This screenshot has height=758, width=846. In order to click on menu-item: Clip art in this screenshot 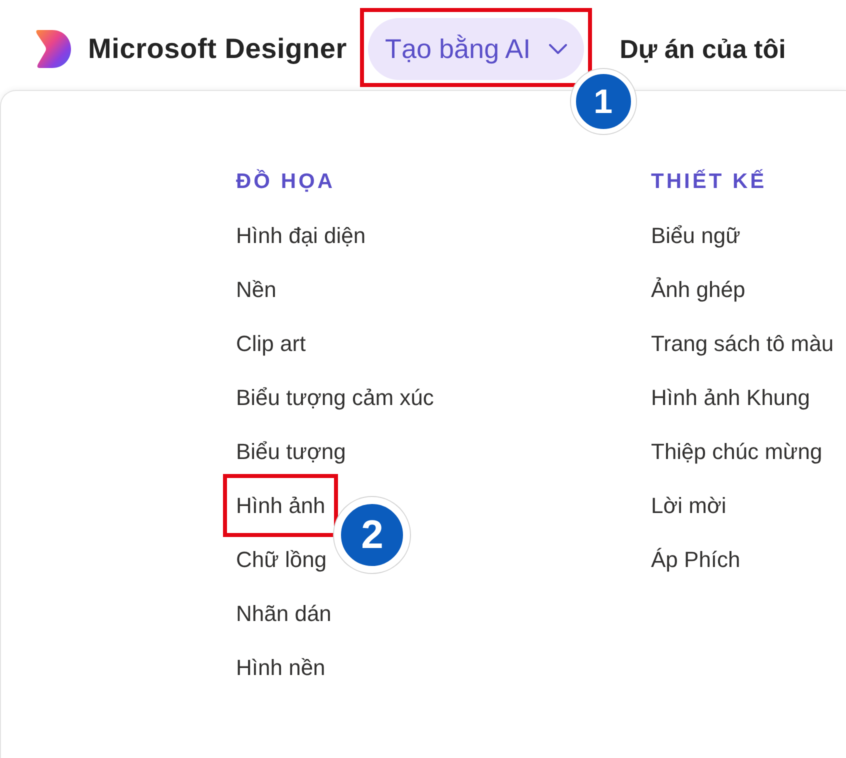, I will do `click(271, 344)`.